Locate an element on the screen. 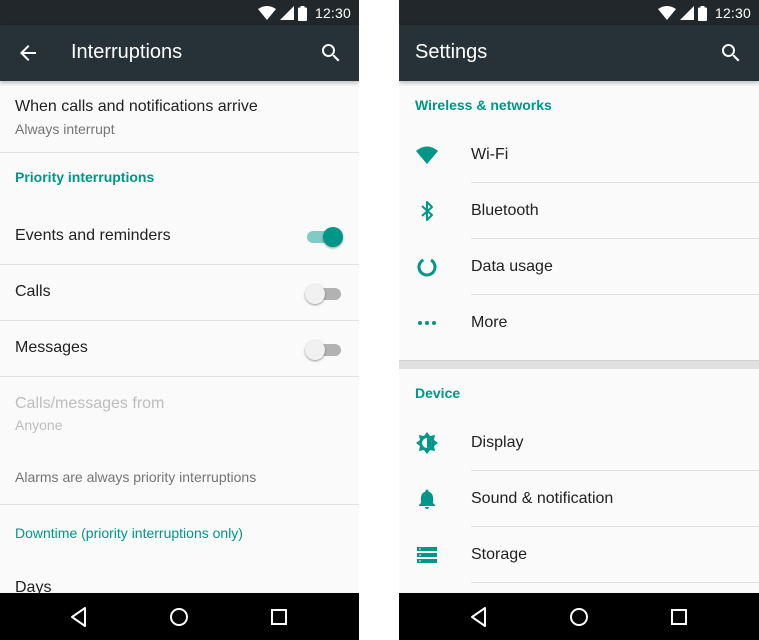  days-label: Days is located at coordinates (33, 586).